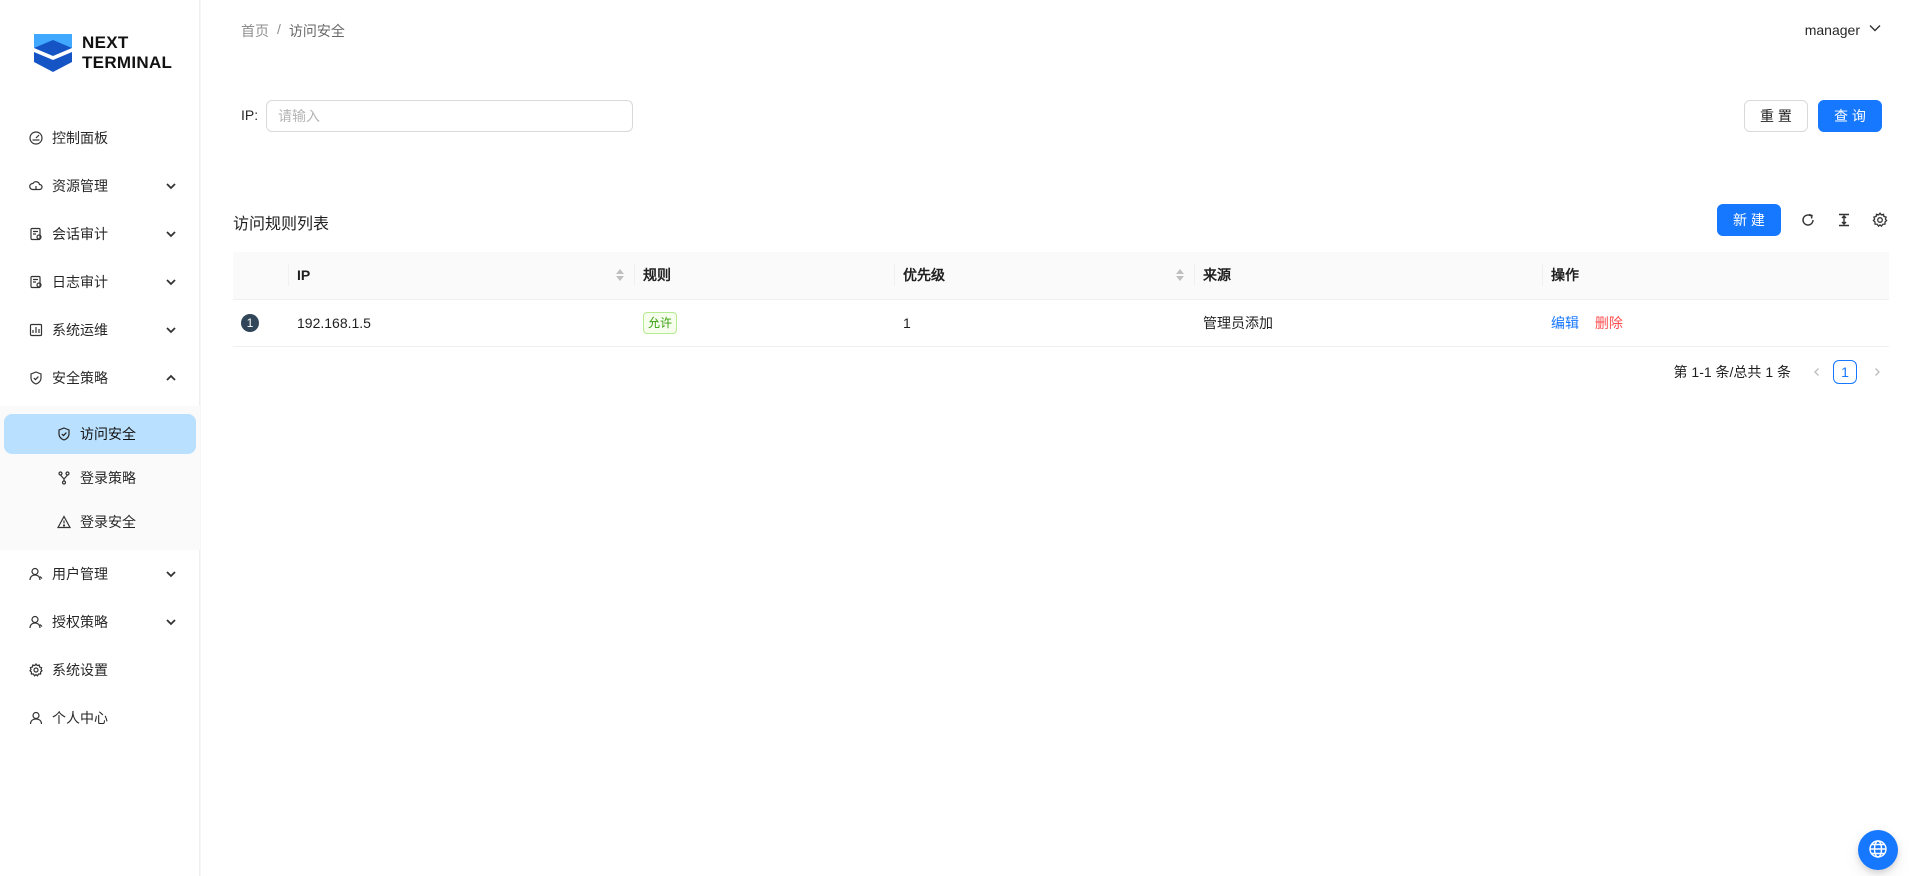 This screenshot has height=876, width=1920. Describe the element at coordinates (36, 330) in the screenshot. I see `ops-icon` at that location.